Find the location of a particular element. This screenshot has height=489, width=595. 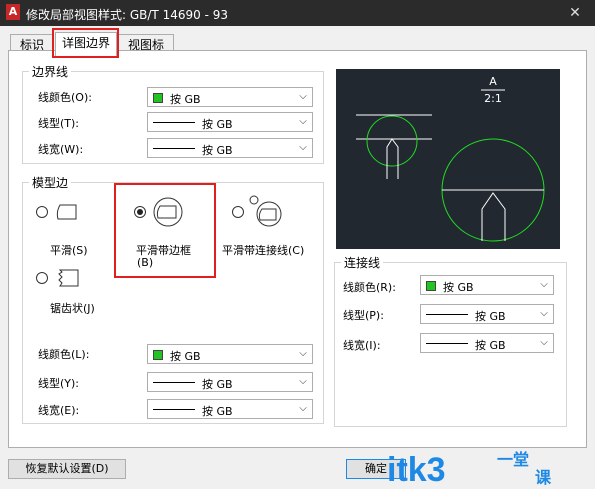

restore-defaults-button: 恢复默认设置(D) is located at coordinates (67, 469).